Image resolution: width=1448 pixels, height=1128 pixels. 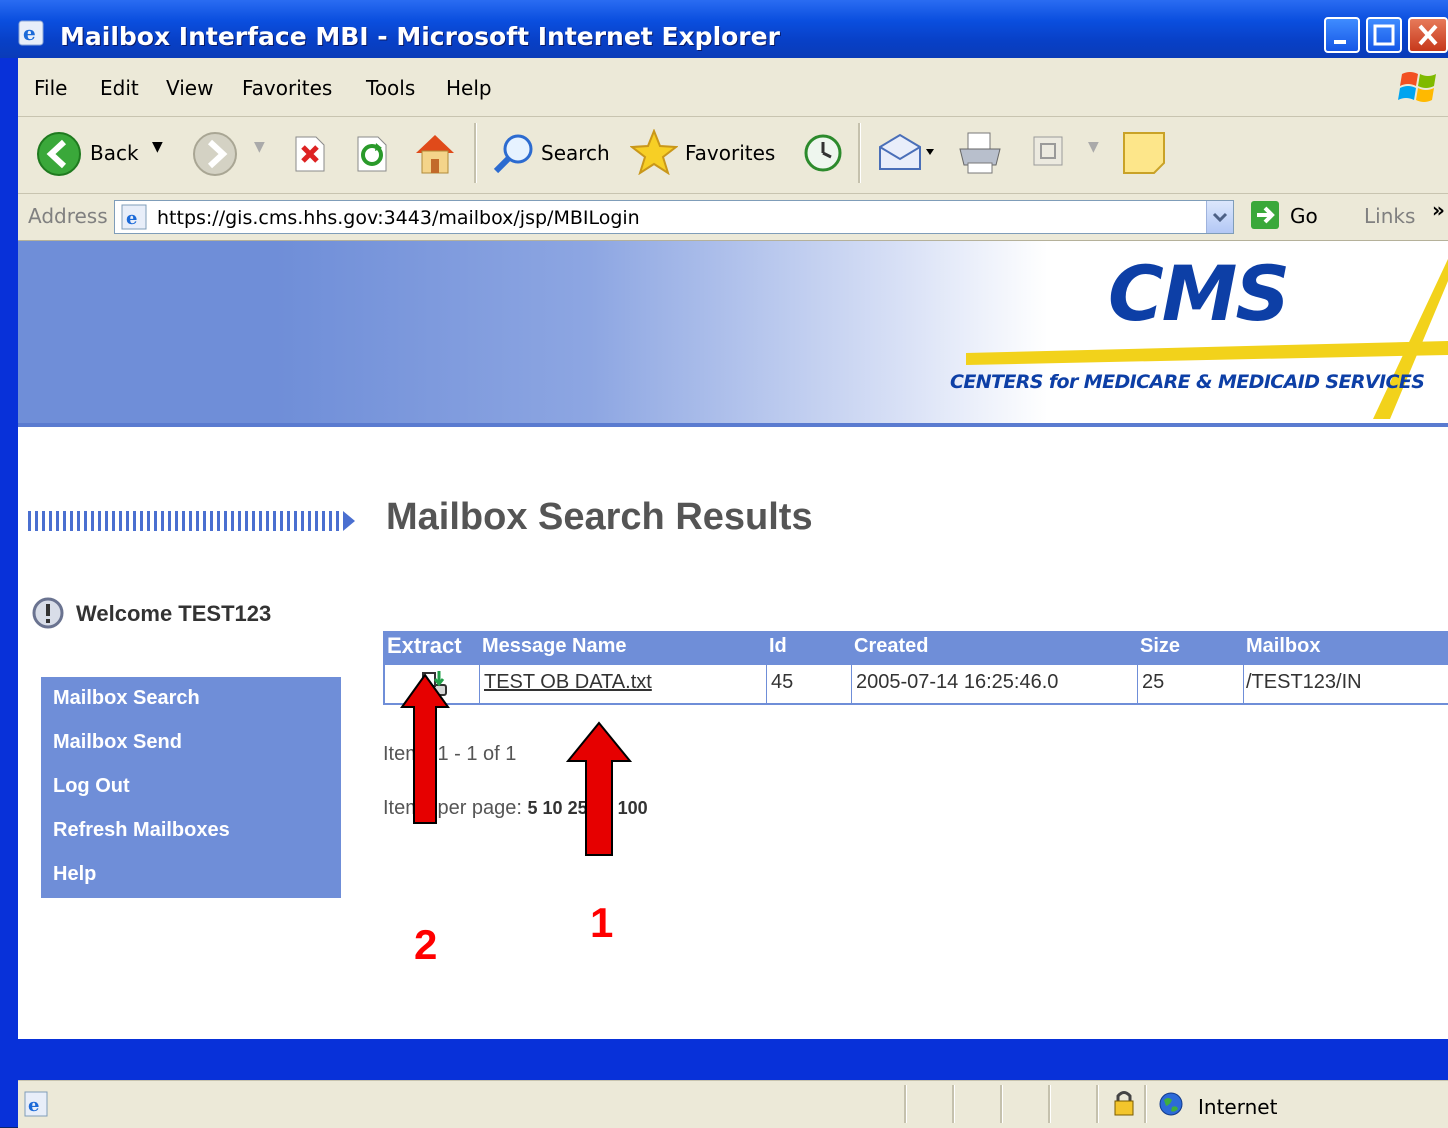 What do you see at coordinates (1048, 151) in the screenshot?
I see `edit-icon` at bounding box center [1048, 151].